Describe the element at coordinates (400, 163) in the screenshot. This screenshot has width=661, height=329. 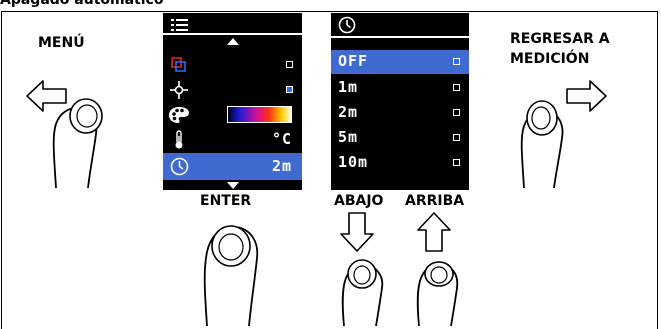
I see `timeout-option-10m: 10m` at that location.